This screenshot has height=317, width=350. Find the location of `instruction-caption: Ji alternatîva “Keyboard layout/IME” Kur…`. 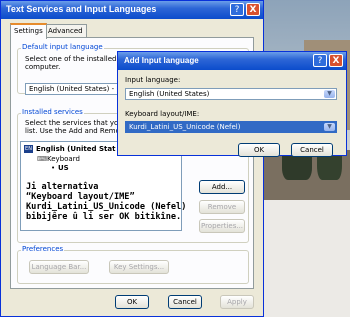

instruction-caption: Ji alternatîva “Keyboard layout/IME” Kur… is located at coordinates (106, 202).